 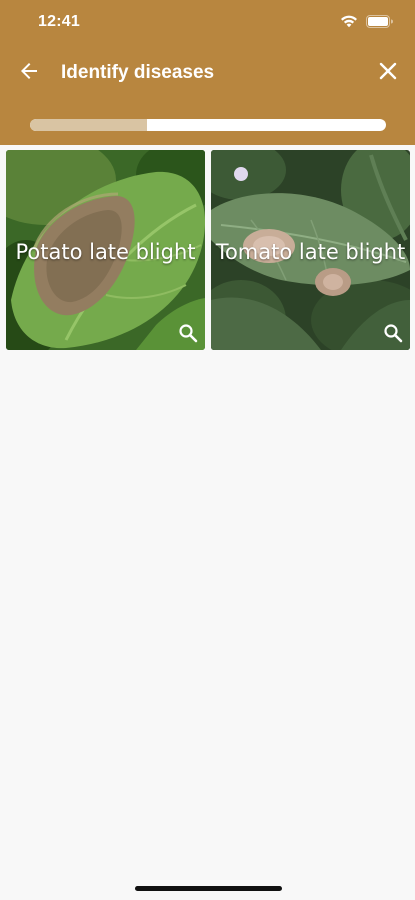 What do you see at coordinates (208, 125) in the screenshot?
I see `progress-bar` at bounding box center [208, 125].